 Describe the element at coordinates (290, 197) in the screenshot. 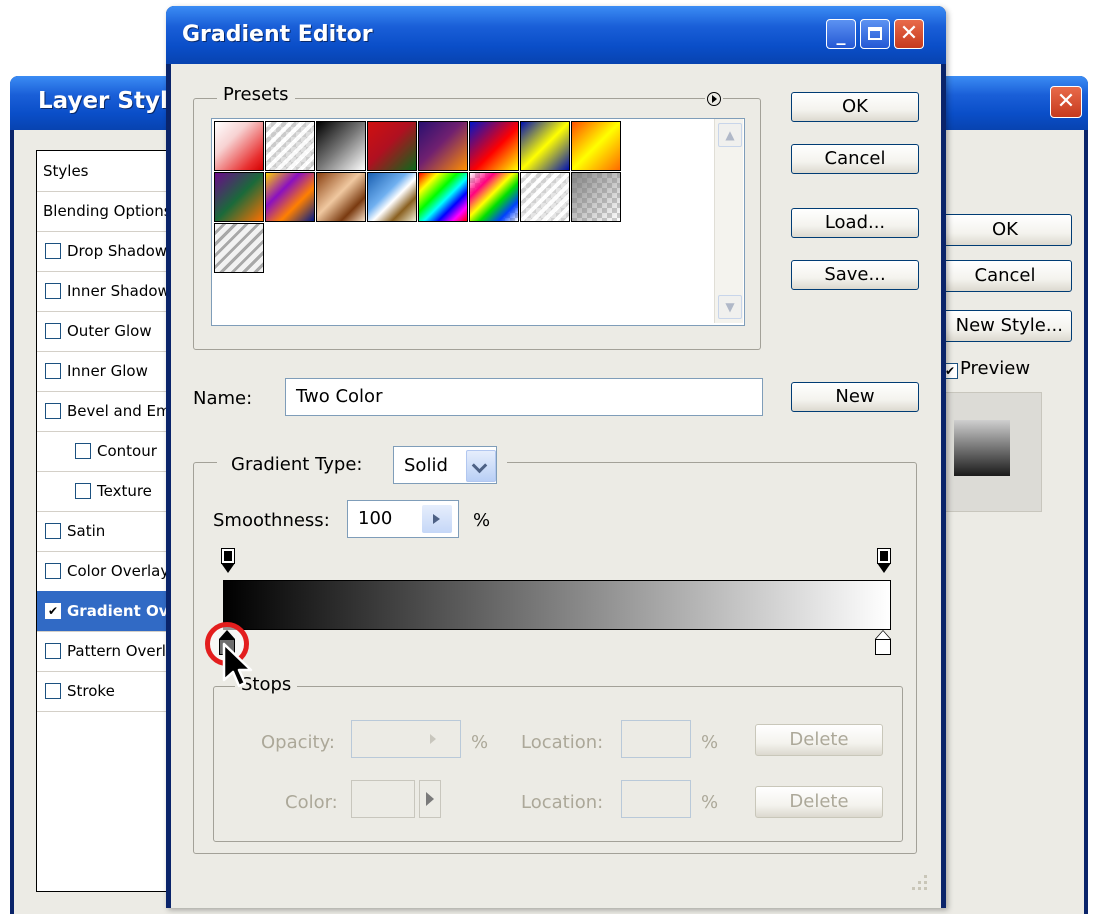

I see `preset-swatch-yellow-violet-orange-blue` at that location.